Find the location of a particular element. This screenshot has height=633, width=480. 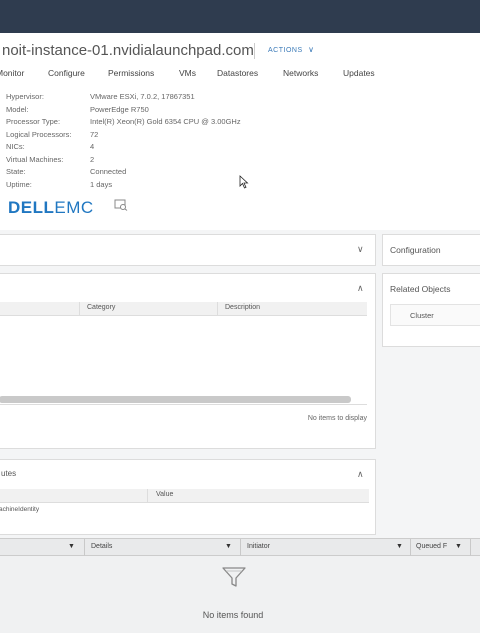

horizontal-scrollbar is located at coordinates (175, 399).